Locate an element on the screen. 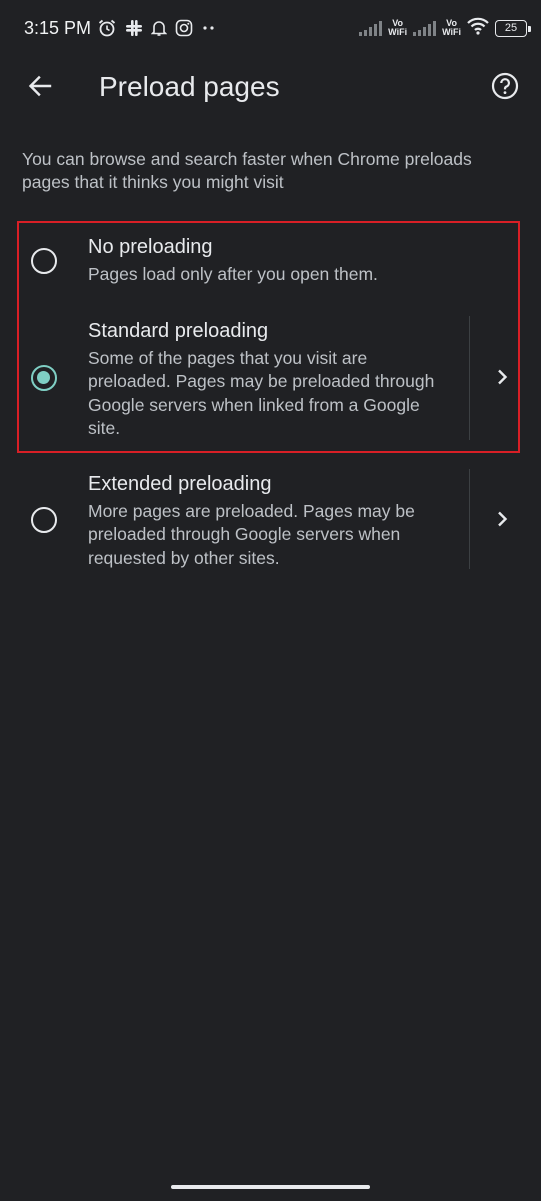  wifi-icon is located at coordinates (478, 28).